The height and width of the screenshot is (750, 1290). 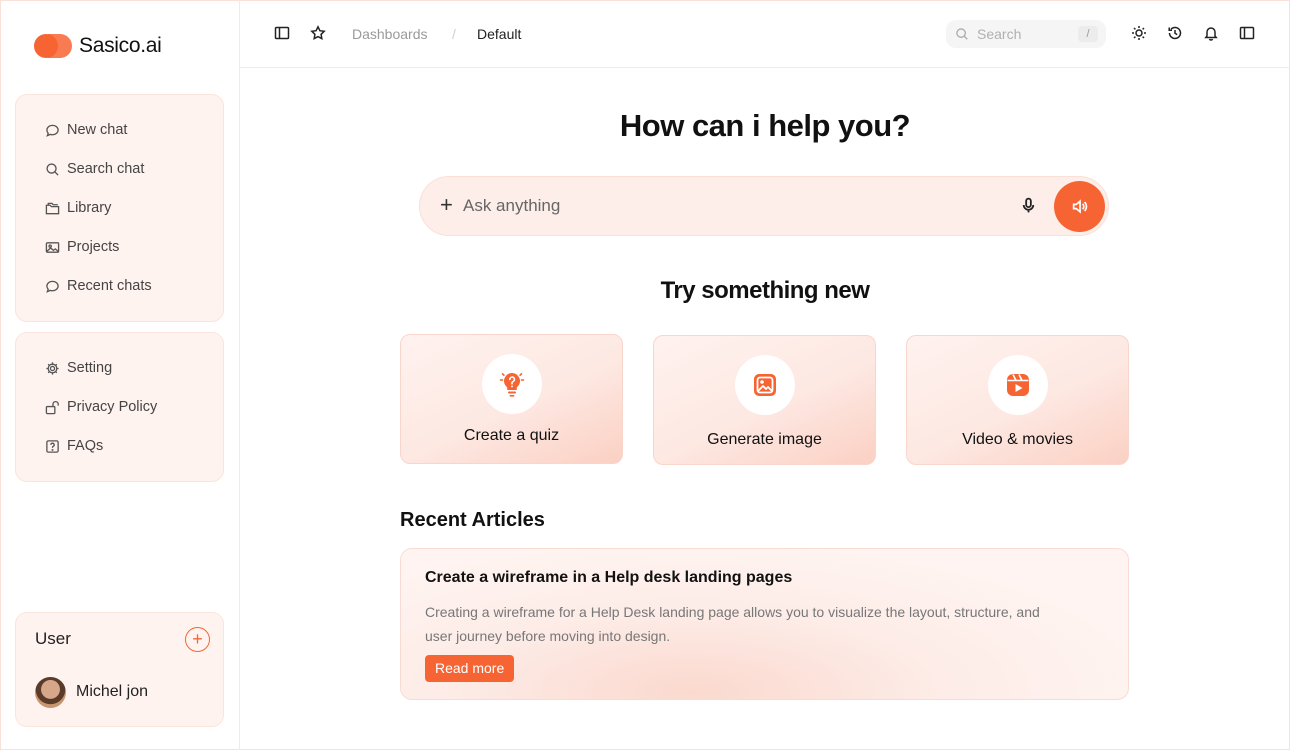 What do you see at coordinates (1140, 34) in the screenshot?
I see `sun-icon` at bounding box center [1140, 34].